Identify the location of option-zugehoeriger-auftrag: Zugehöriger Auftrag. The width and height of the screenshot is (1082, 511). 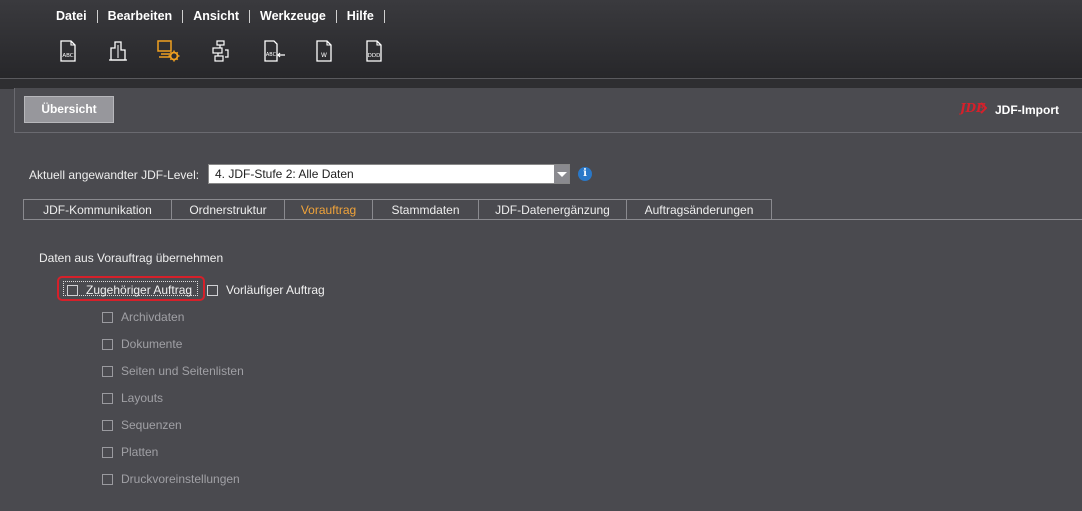
(129, 290).